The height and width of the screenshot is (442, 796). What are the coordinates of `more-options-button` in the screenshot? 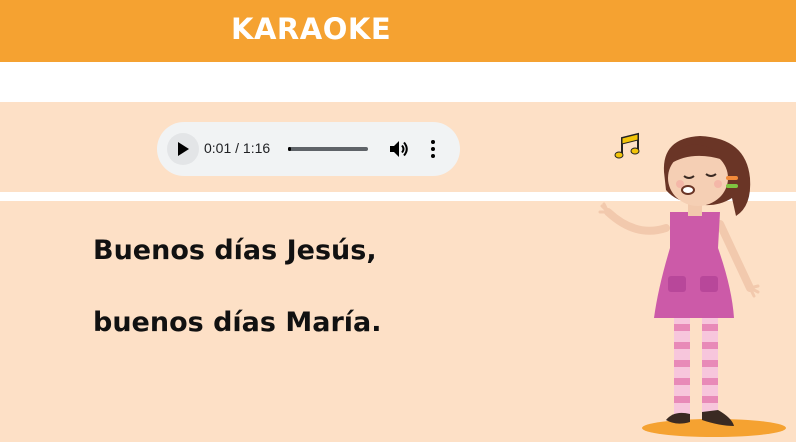 It's located at (433, 149).